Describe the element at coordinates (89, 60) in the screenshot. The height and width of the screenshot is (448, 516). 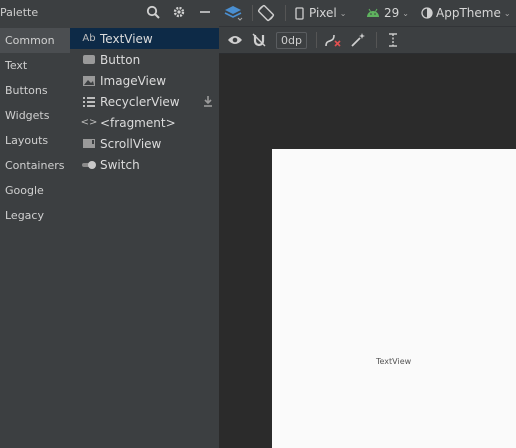
I see `button-icon` at that location.